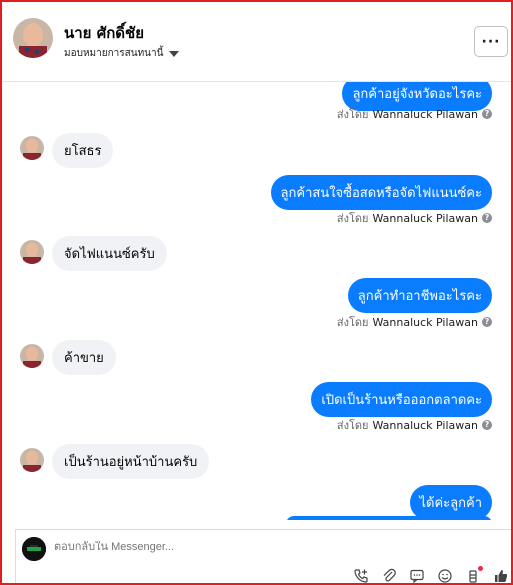 This screenshot has height=585, width=513. I want to click on thumbs-up-icon, so click(501, 575).